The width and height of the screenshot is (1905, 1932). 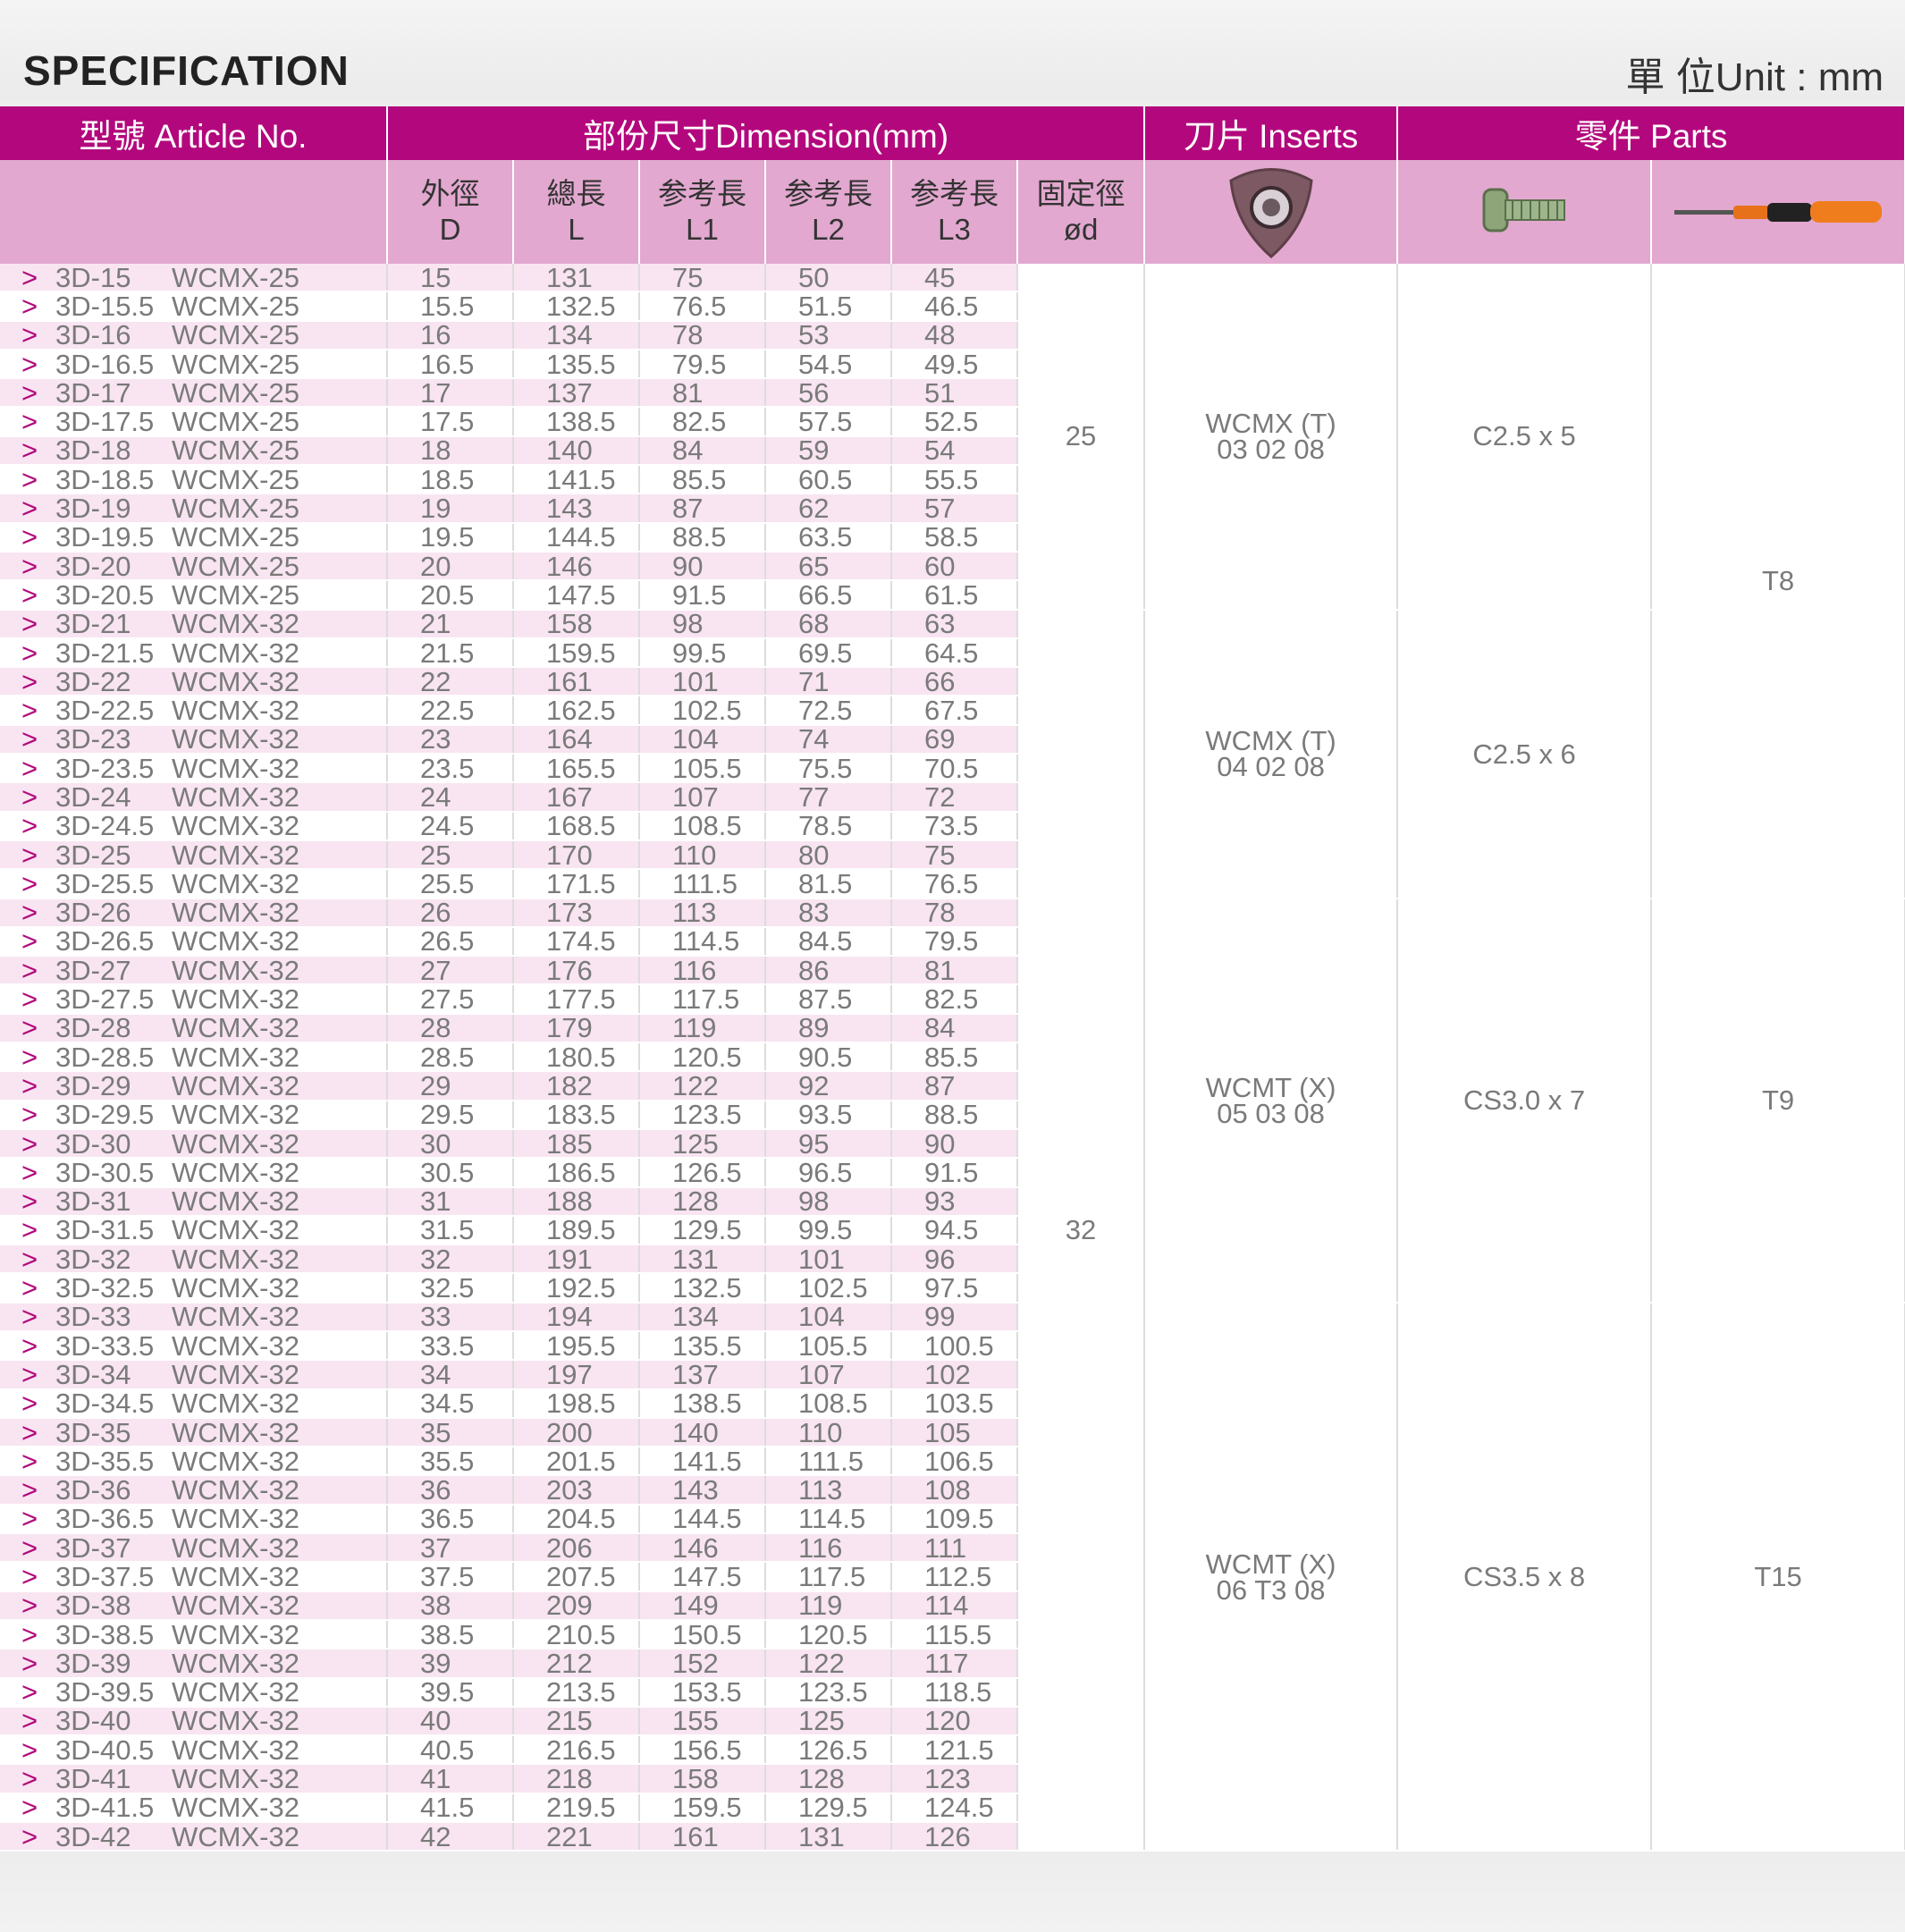 I want to click on driver-cell: T9, so click(x=1778, y=1100).